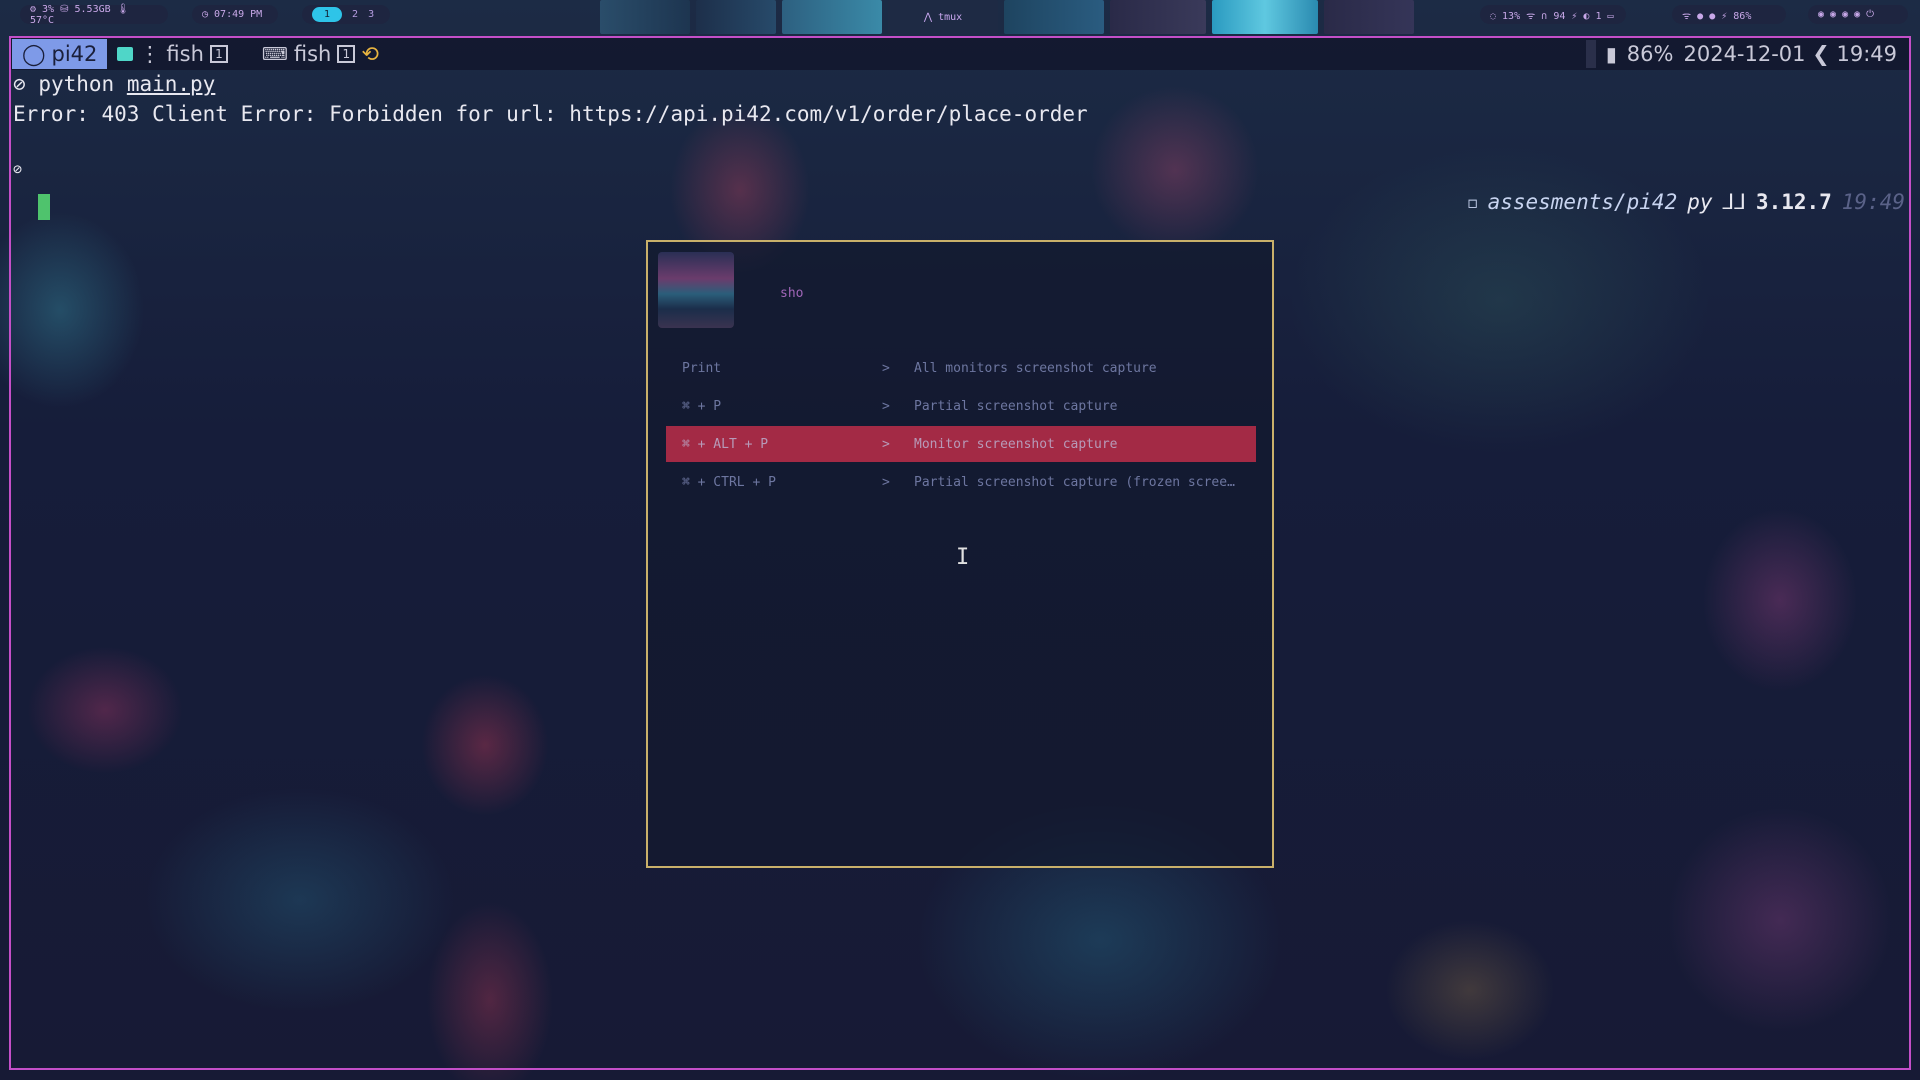  Describe the element at coordinates (1472, 202) in the screenshot. I see `folder-icon: ◻` at that location.